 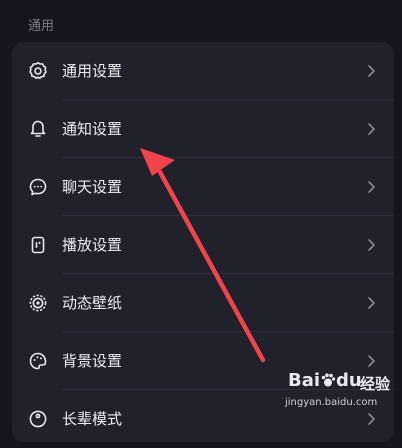 I want to click on settings-item-elder-mode: 长辈模式, so click(x=203, y=419).